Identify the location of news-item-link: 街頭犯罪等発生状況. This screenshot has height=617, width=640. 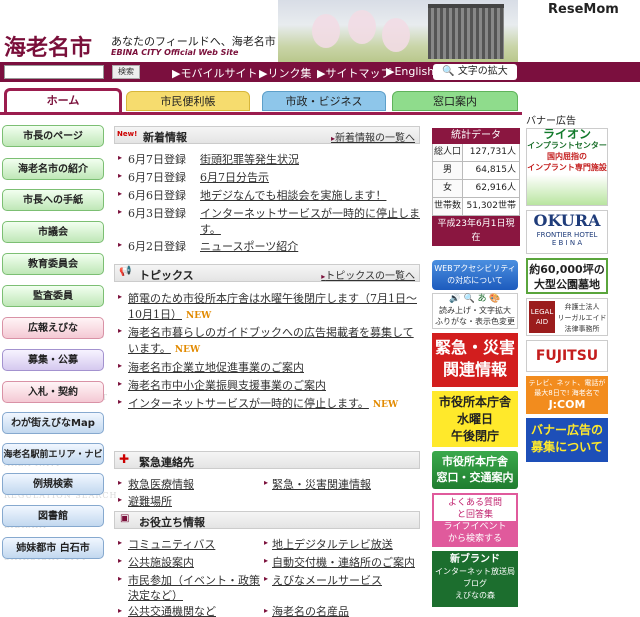
(249, 159).